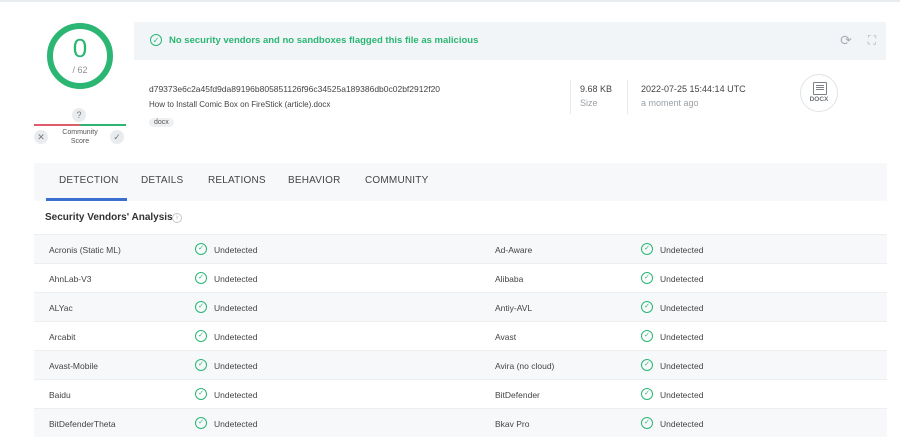 This screenshot has width=900, height=437. Describe the element at coordinates (525, 366) in the screenshot. I see `vendor-name: Avira (no cloud)` at that location.